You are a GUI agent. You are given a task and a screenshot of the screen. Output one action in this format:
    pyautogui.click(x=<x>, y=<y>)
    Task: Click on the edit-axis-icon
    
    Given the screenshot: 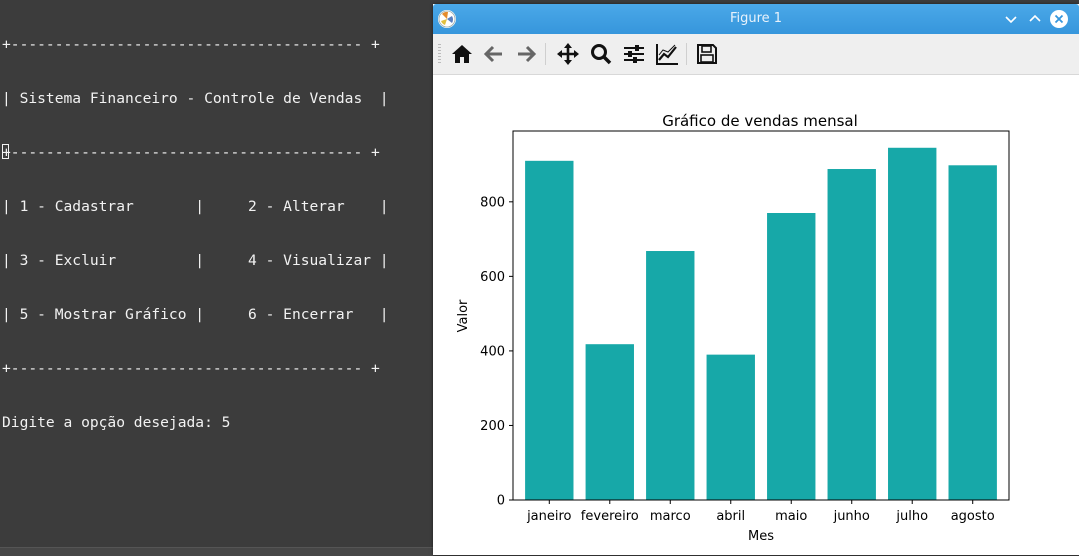 What is the action you would take?
    pyautogui.click(x=667, y=54)
    